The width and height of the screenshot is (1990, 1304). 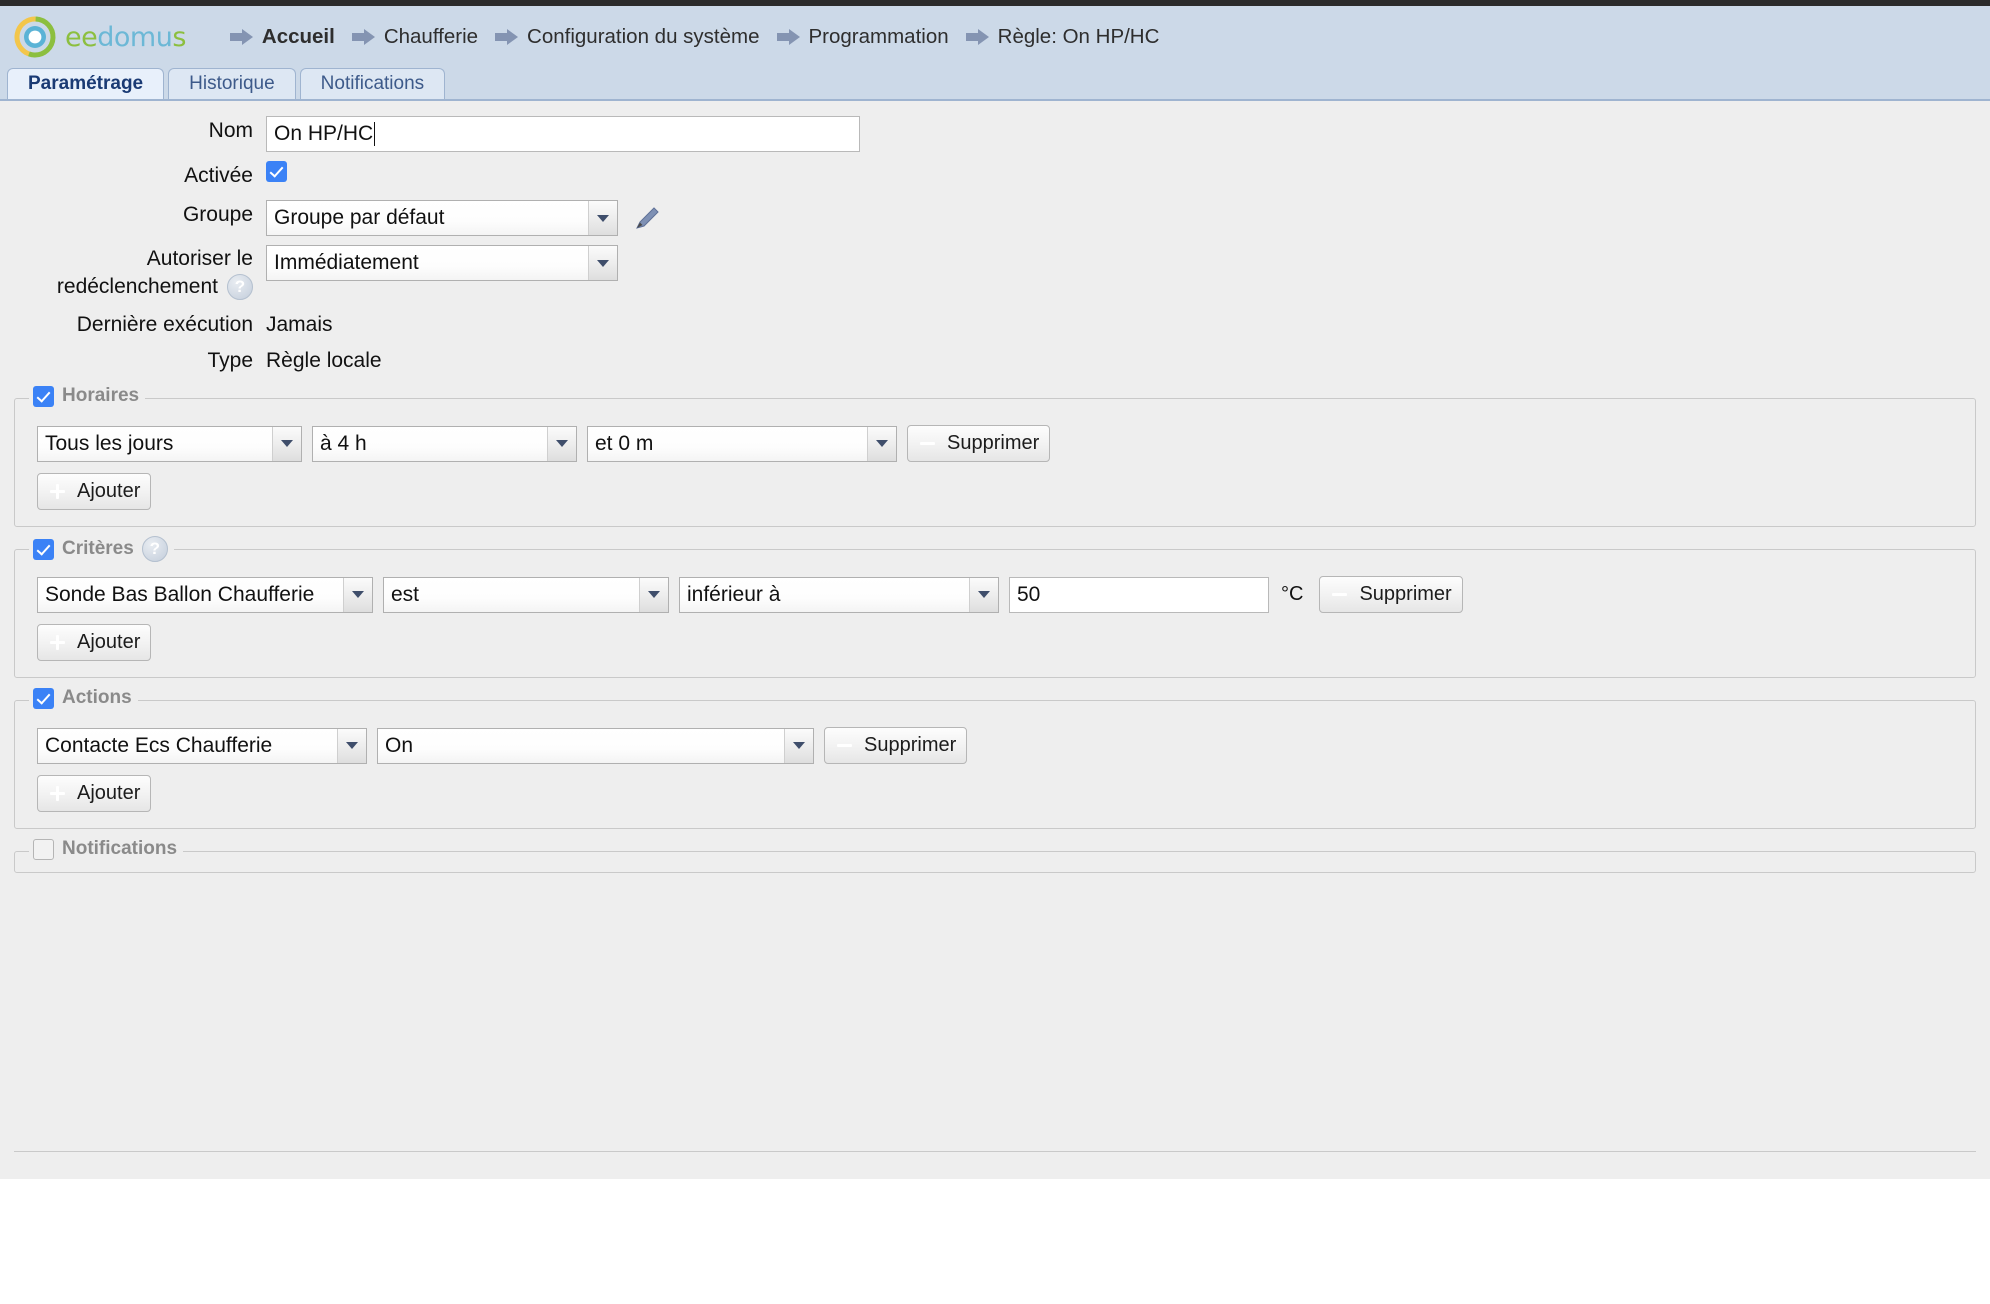 What do you see at coordinates (1006, 793) in the screenshot?
I see `actions-add-row: Ajouter` at bounding box center [1006, 793].